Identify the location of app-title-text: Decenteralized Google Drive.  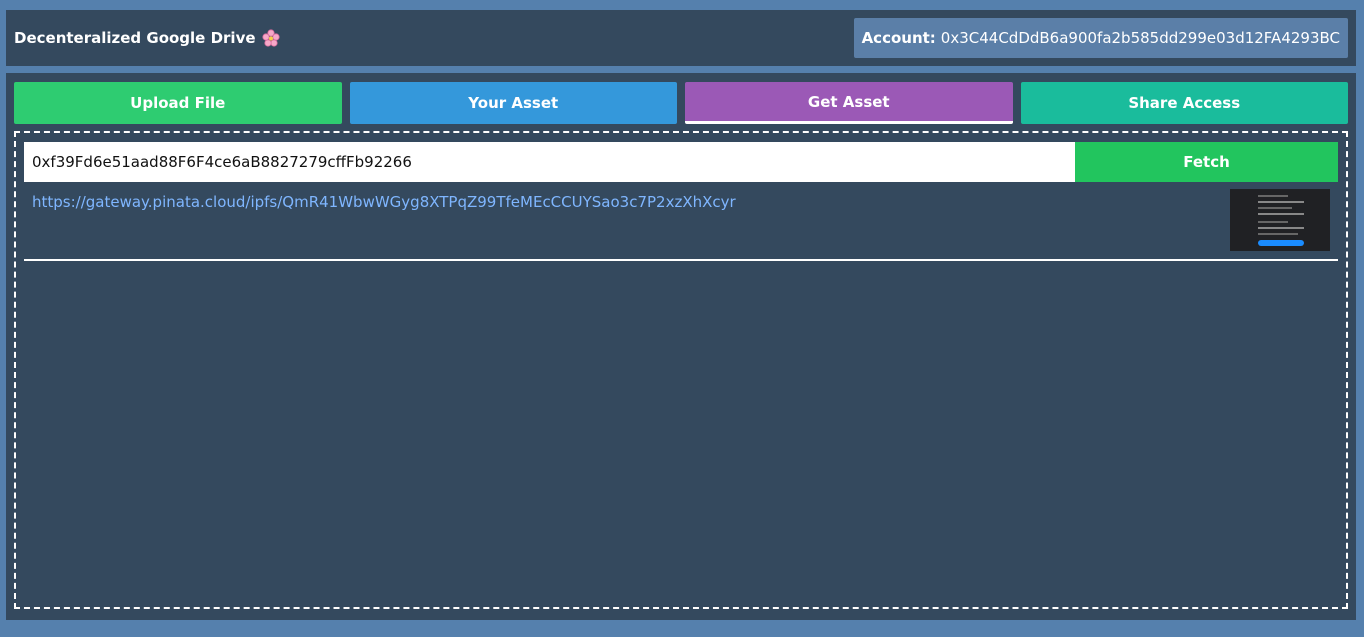
(135, 38).